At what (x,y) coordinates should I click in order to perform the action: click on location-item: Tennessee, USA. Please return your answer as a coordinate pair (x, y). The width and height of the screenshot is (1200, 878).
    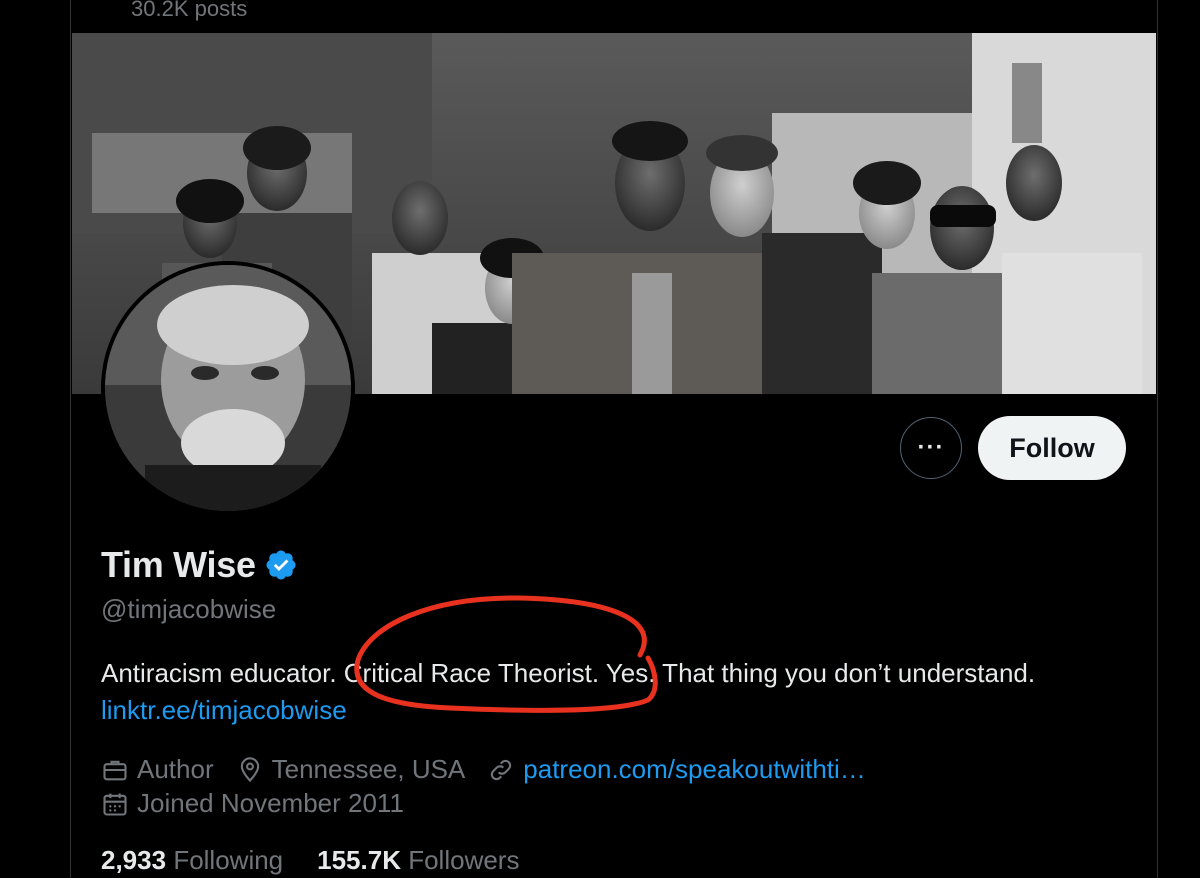
    Looking at the image, I should click on (351, 769).